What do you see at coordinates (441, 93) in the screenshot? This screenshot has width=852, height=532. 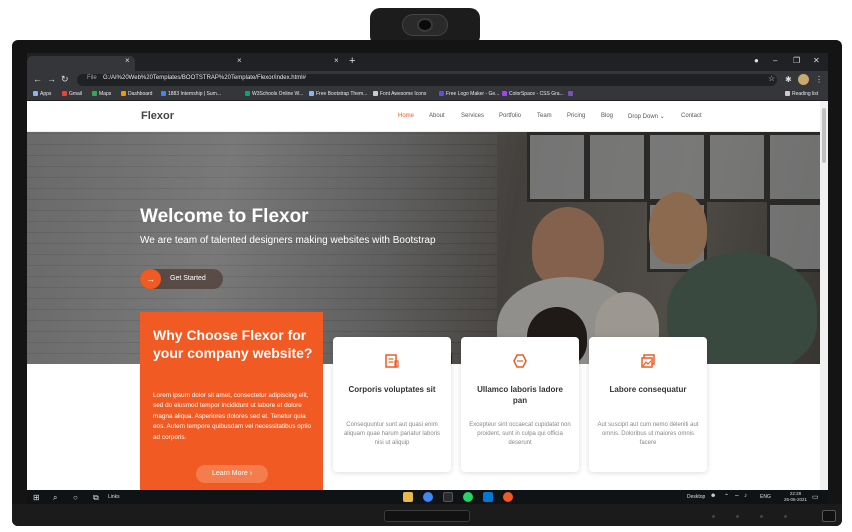 I see `logo-maker-icon` at bounding box center [441, 93].